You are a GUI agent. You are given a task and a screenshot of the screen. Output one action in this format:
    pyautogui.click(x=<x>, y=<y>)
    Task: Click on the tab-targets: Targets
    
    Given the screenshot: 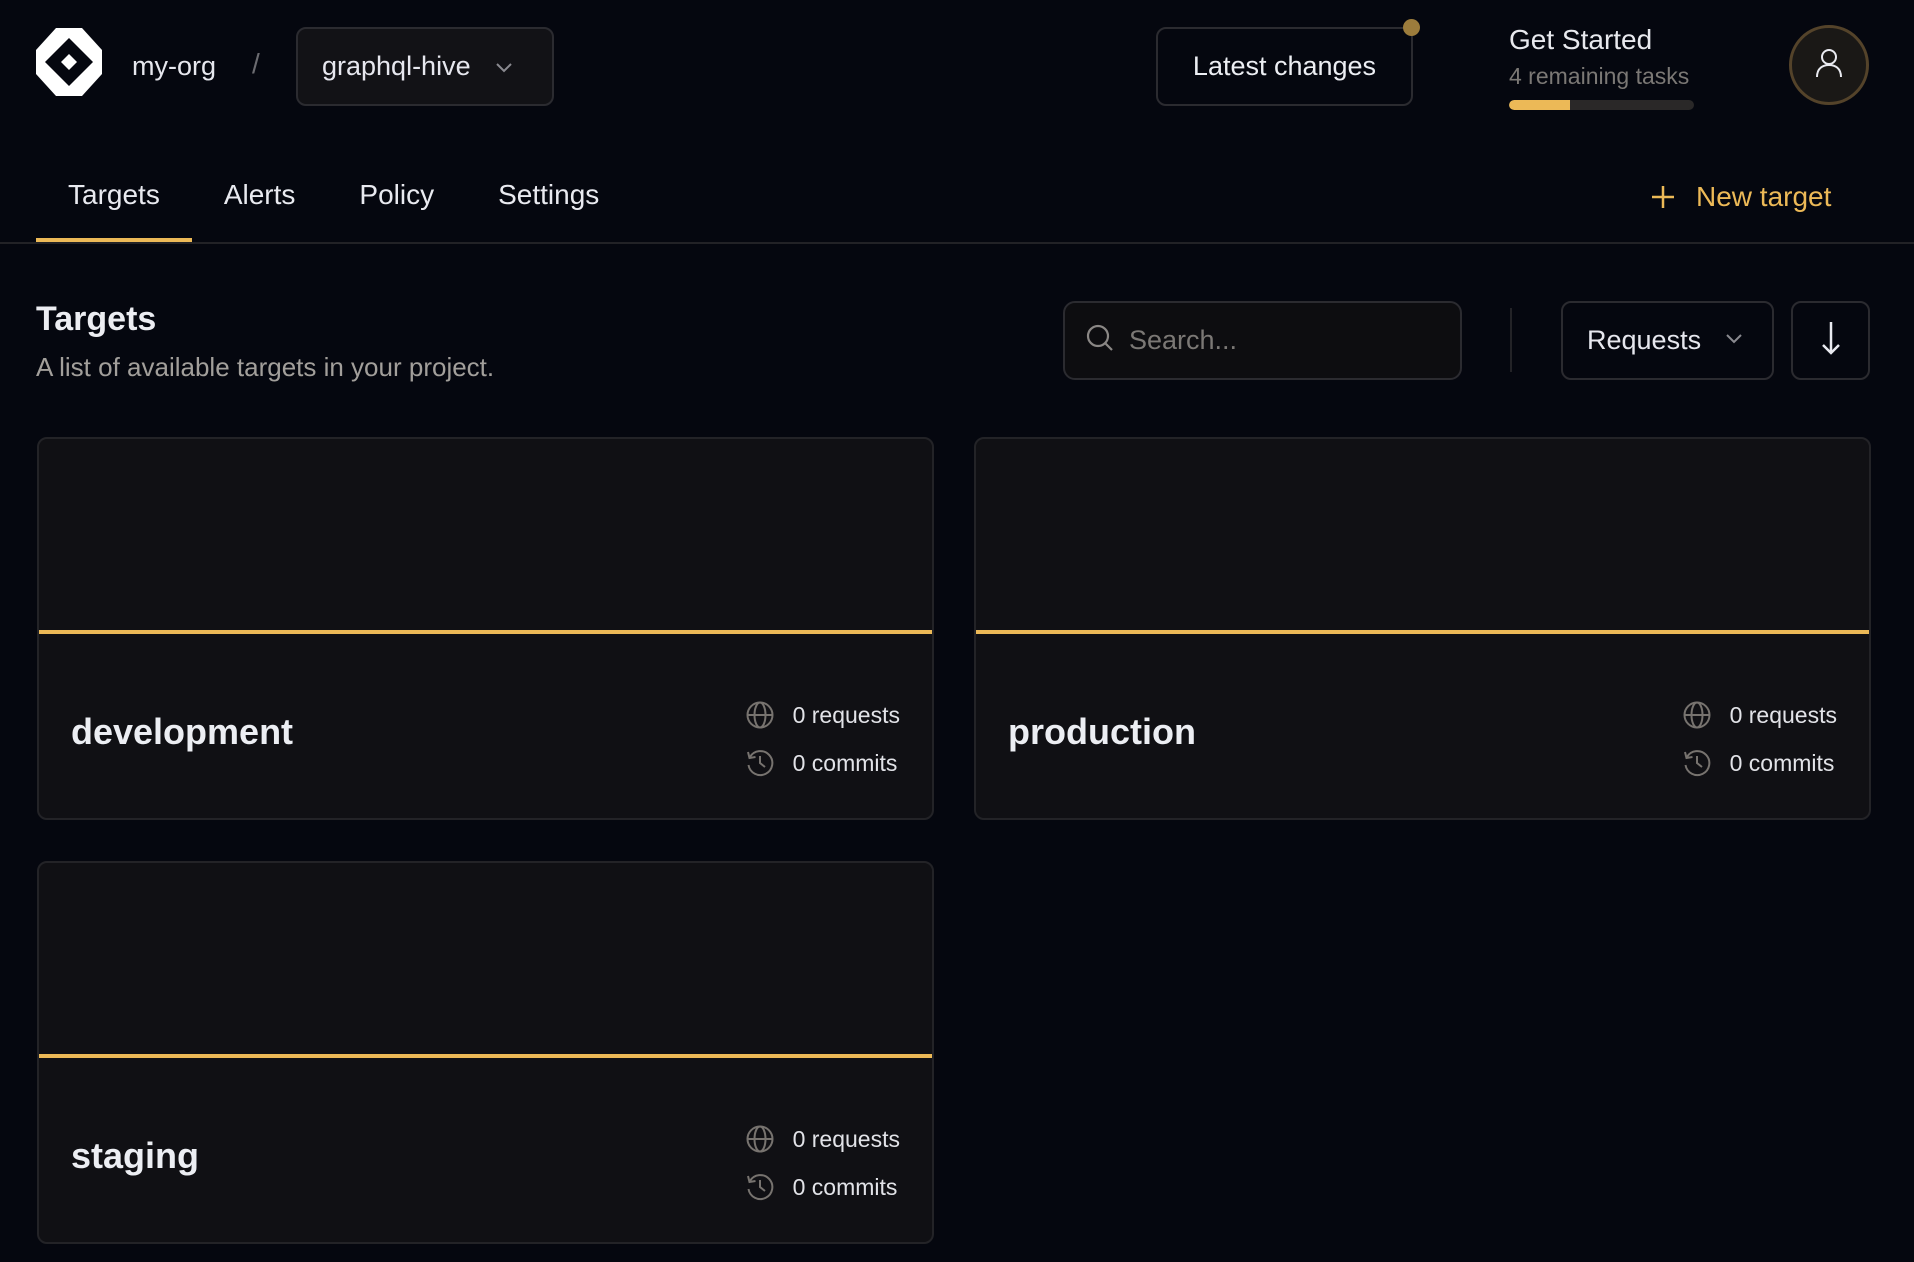 What is the action you would take?
    pyautogui.click(x=114, y=206)
    